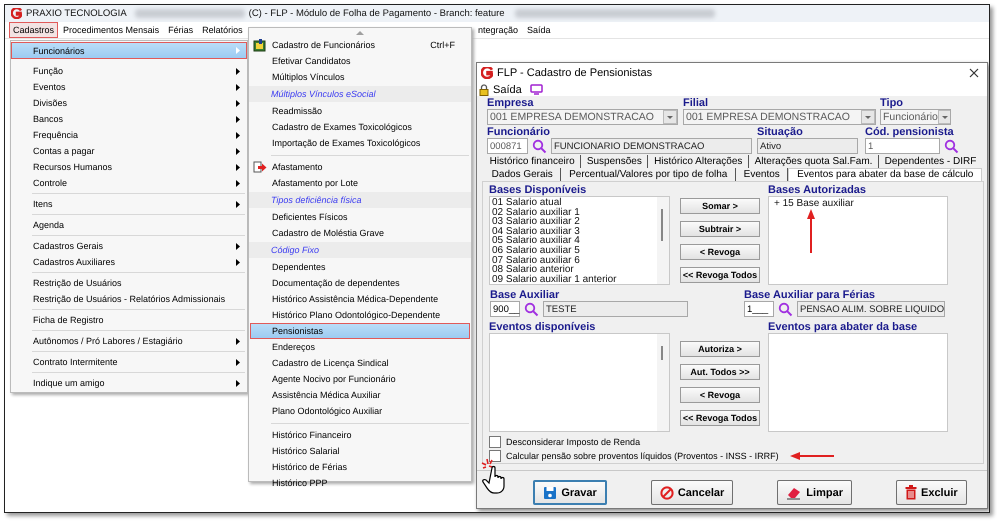 The height and width of the screenshot is (523, 997). Describe the element at coordinates (902, 146) in the screenshot. I see `code-field: 1` at that location.